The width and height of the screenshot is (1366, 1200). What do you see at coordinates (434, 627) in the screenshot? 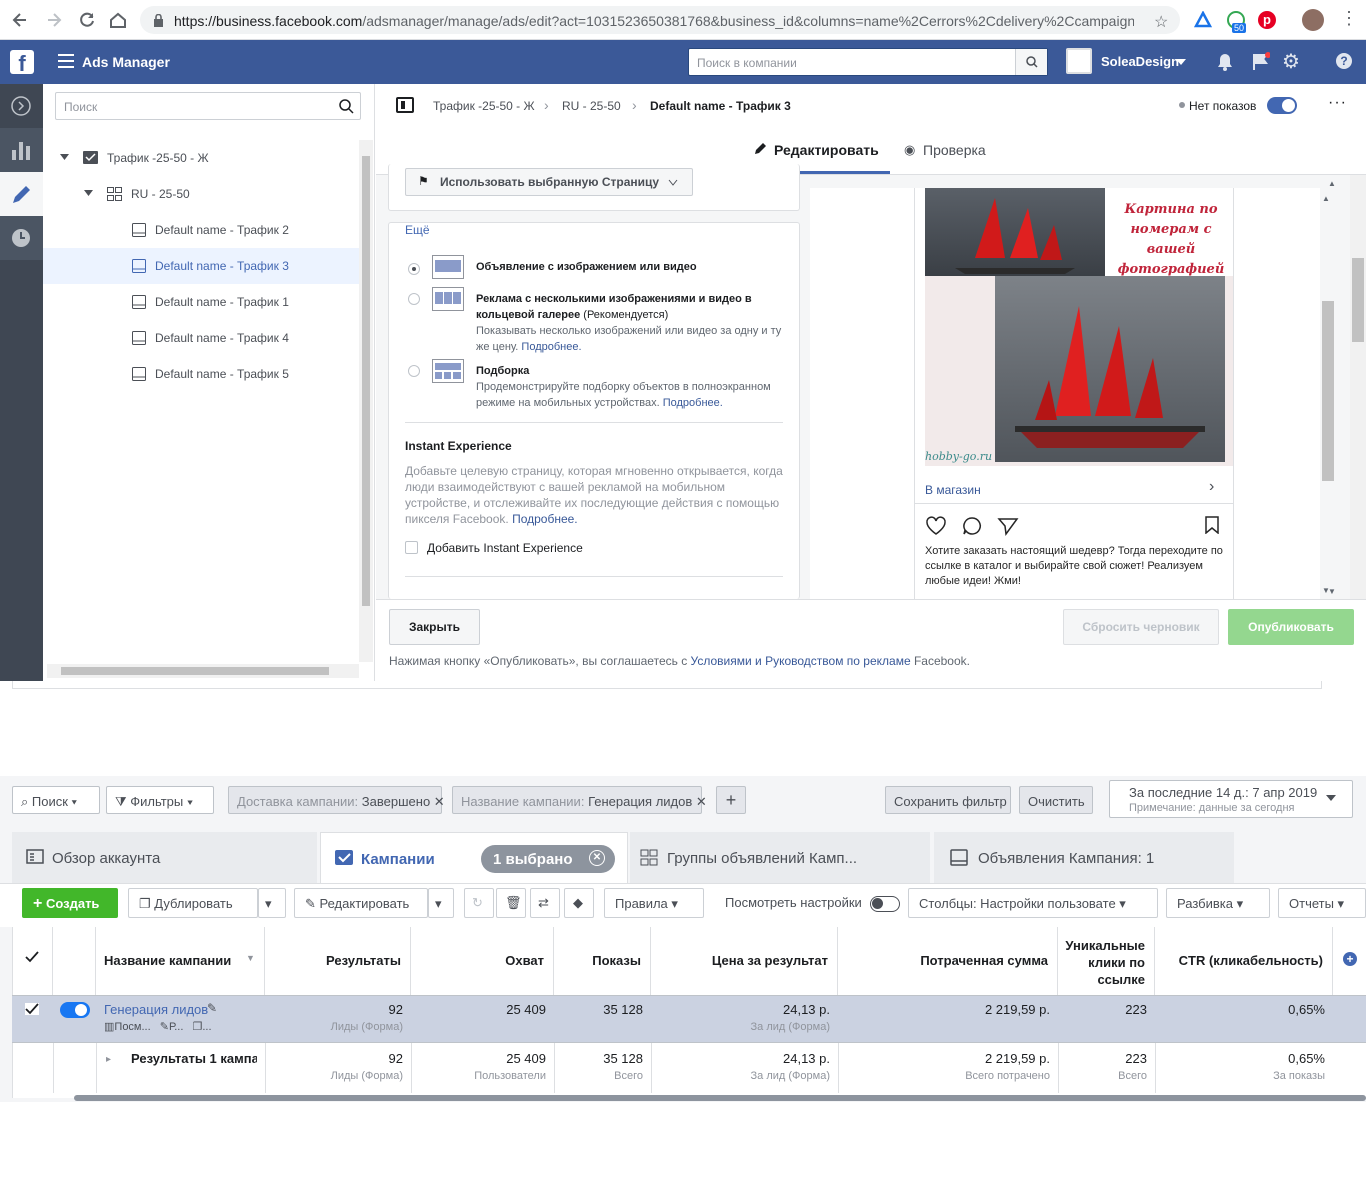
I see `close-button: Закрыть` at bounding box center [434, 627].